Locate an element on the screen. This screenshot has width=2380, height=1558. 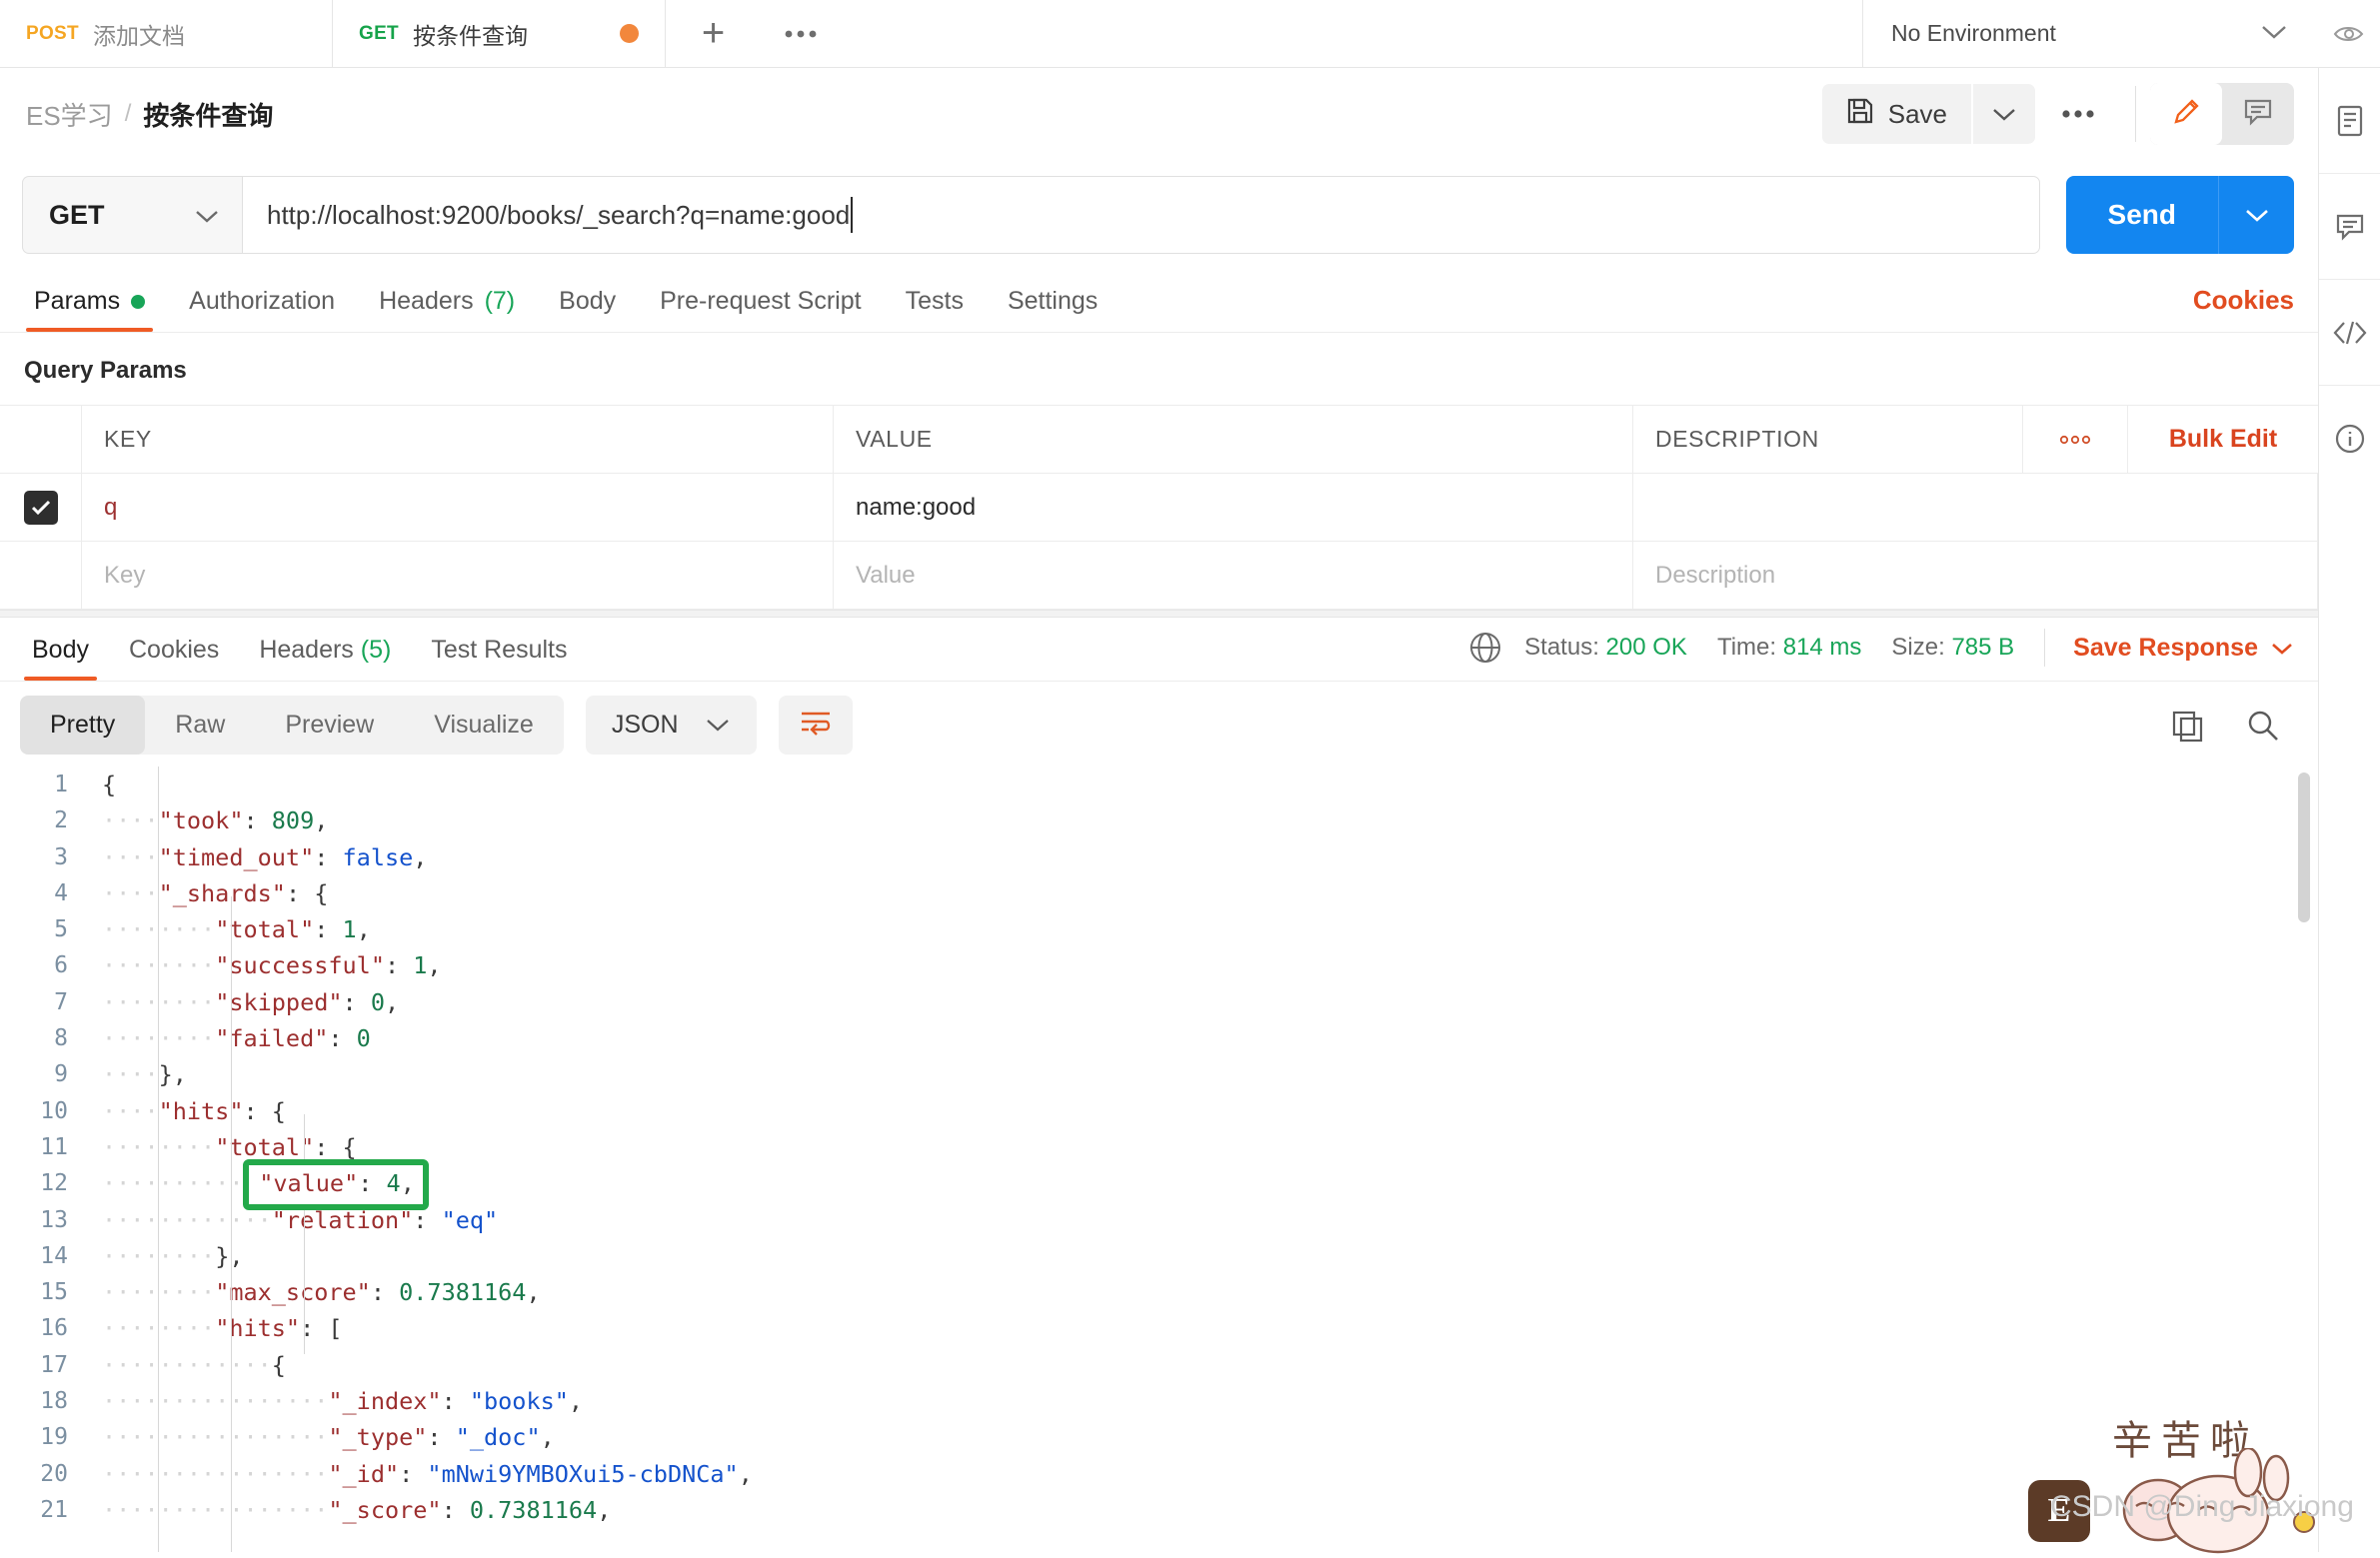
send-button: Send is located at coordinates (2142, 215).